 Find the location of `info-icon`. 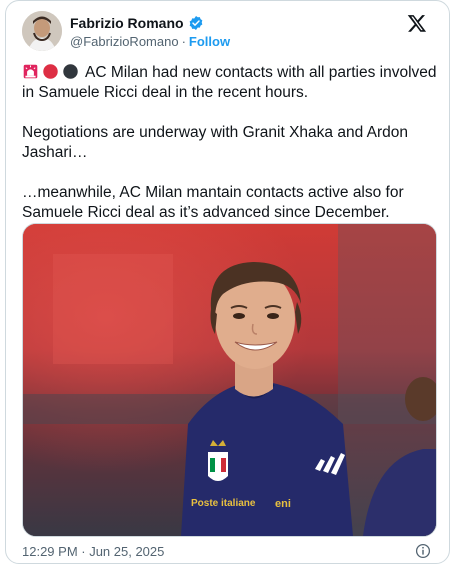

info-icon is located at coordinates (423, 551).